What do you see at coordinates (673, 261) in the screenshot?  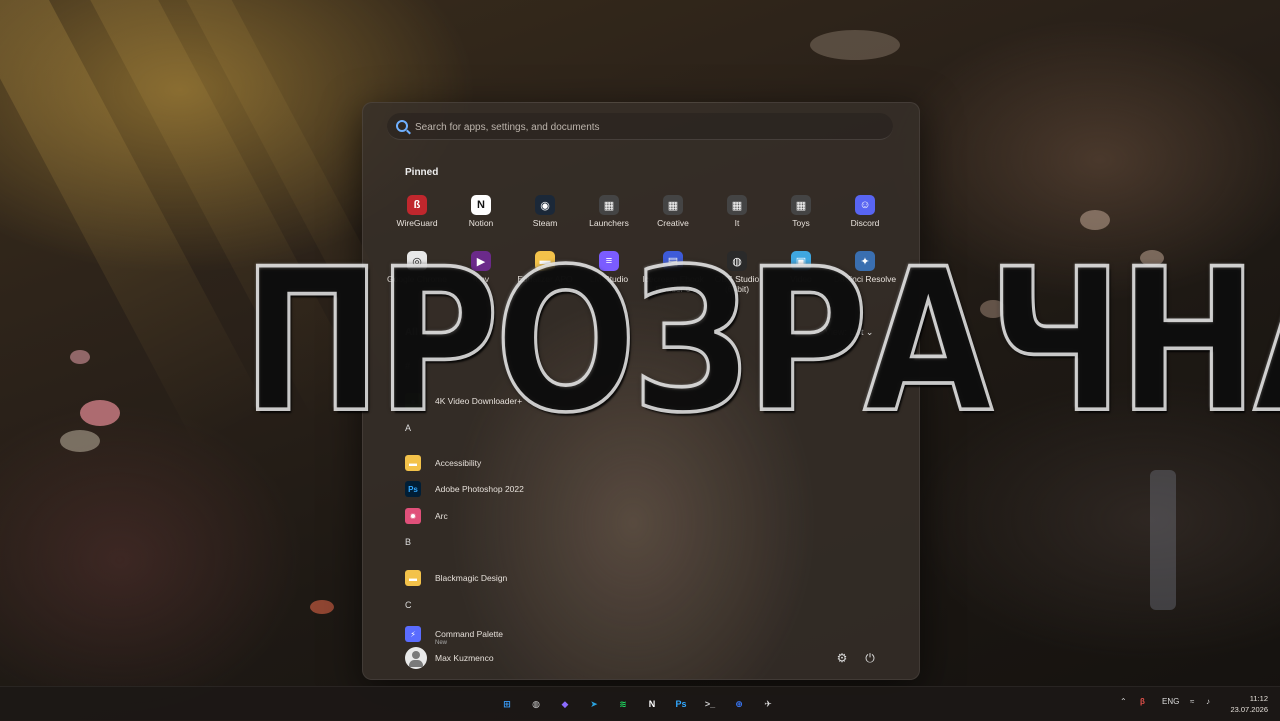 I see `ebook-icon: ▤` at bounding box center [673, 261].